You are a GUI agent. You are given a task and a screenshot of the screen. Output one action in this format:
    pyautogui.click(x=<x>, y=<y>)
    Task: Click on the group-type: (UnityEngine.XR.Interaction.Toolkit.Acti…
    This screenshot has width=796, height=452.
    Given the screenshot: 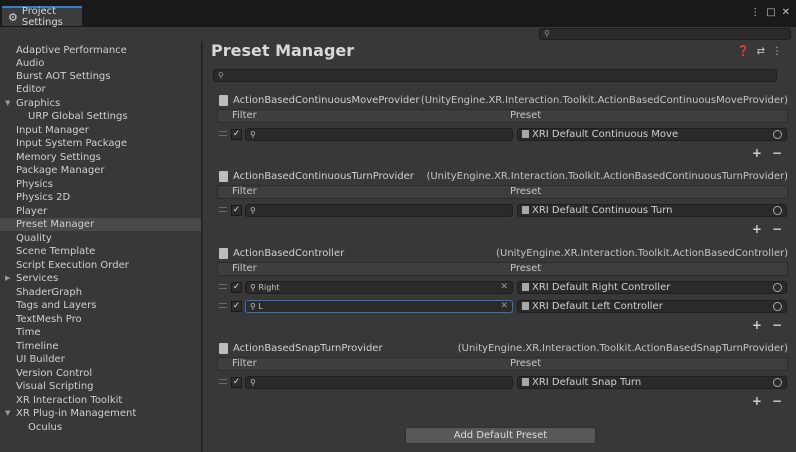 What is the action you would take?
    pyautogui.click(x=607, y=176)
    